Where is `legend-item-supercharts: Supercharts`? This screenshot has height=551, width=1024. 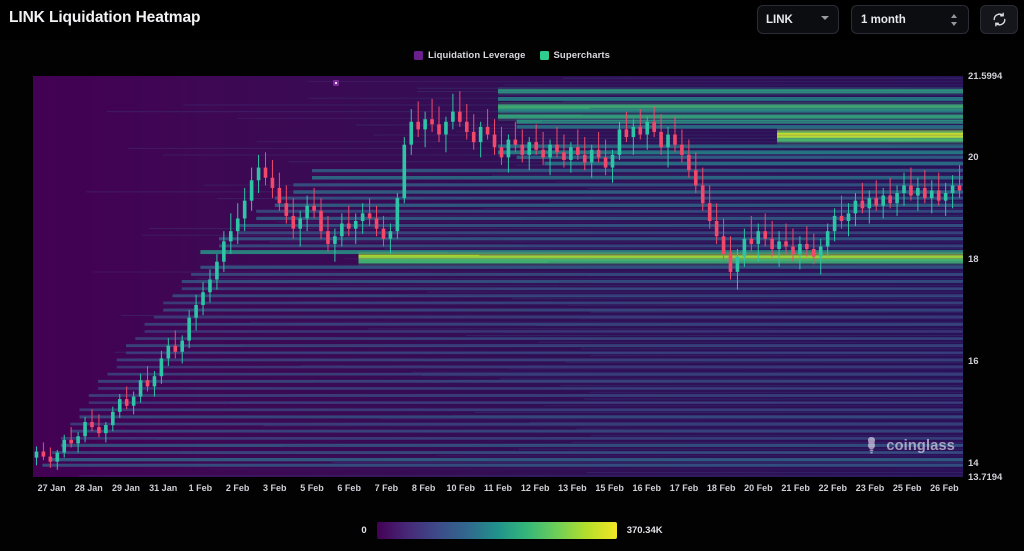 legend-item-supercharts: Supercharts is located at coordinates (575, 55).